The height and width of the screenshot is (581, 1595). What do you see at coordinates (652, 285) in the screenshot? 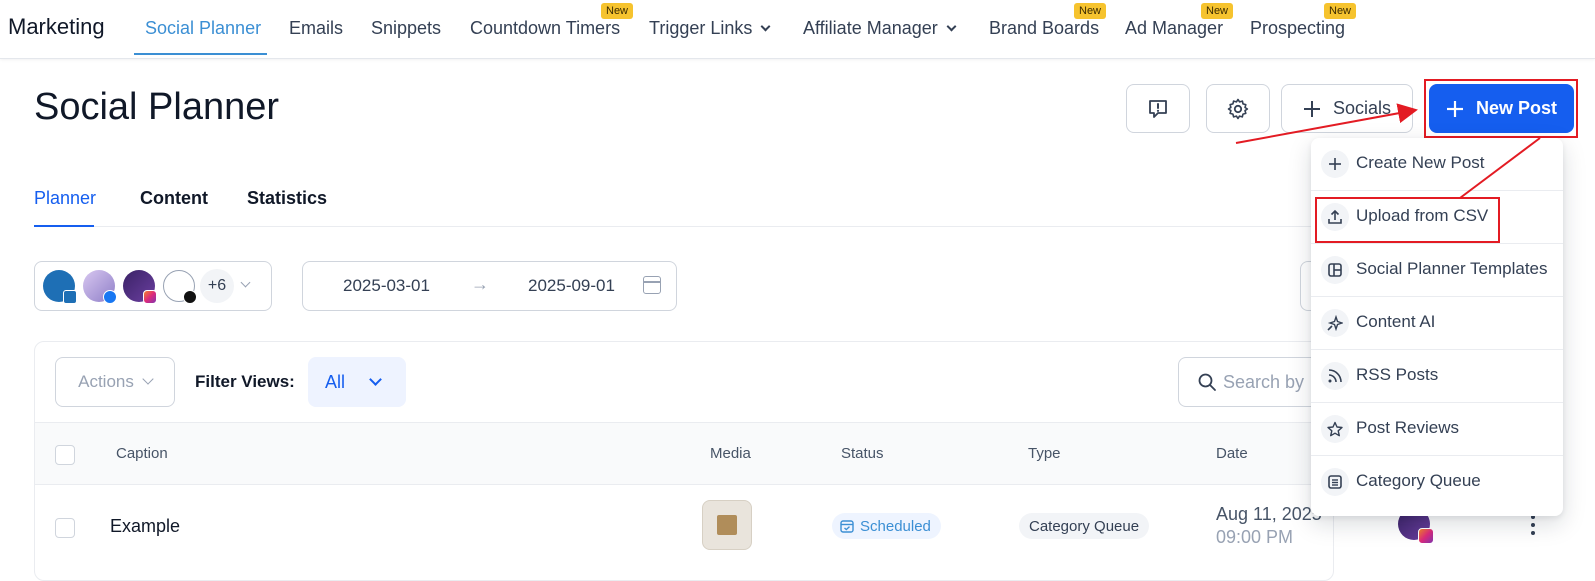
I see `calendar-icon` at bounding box center [652, 285].